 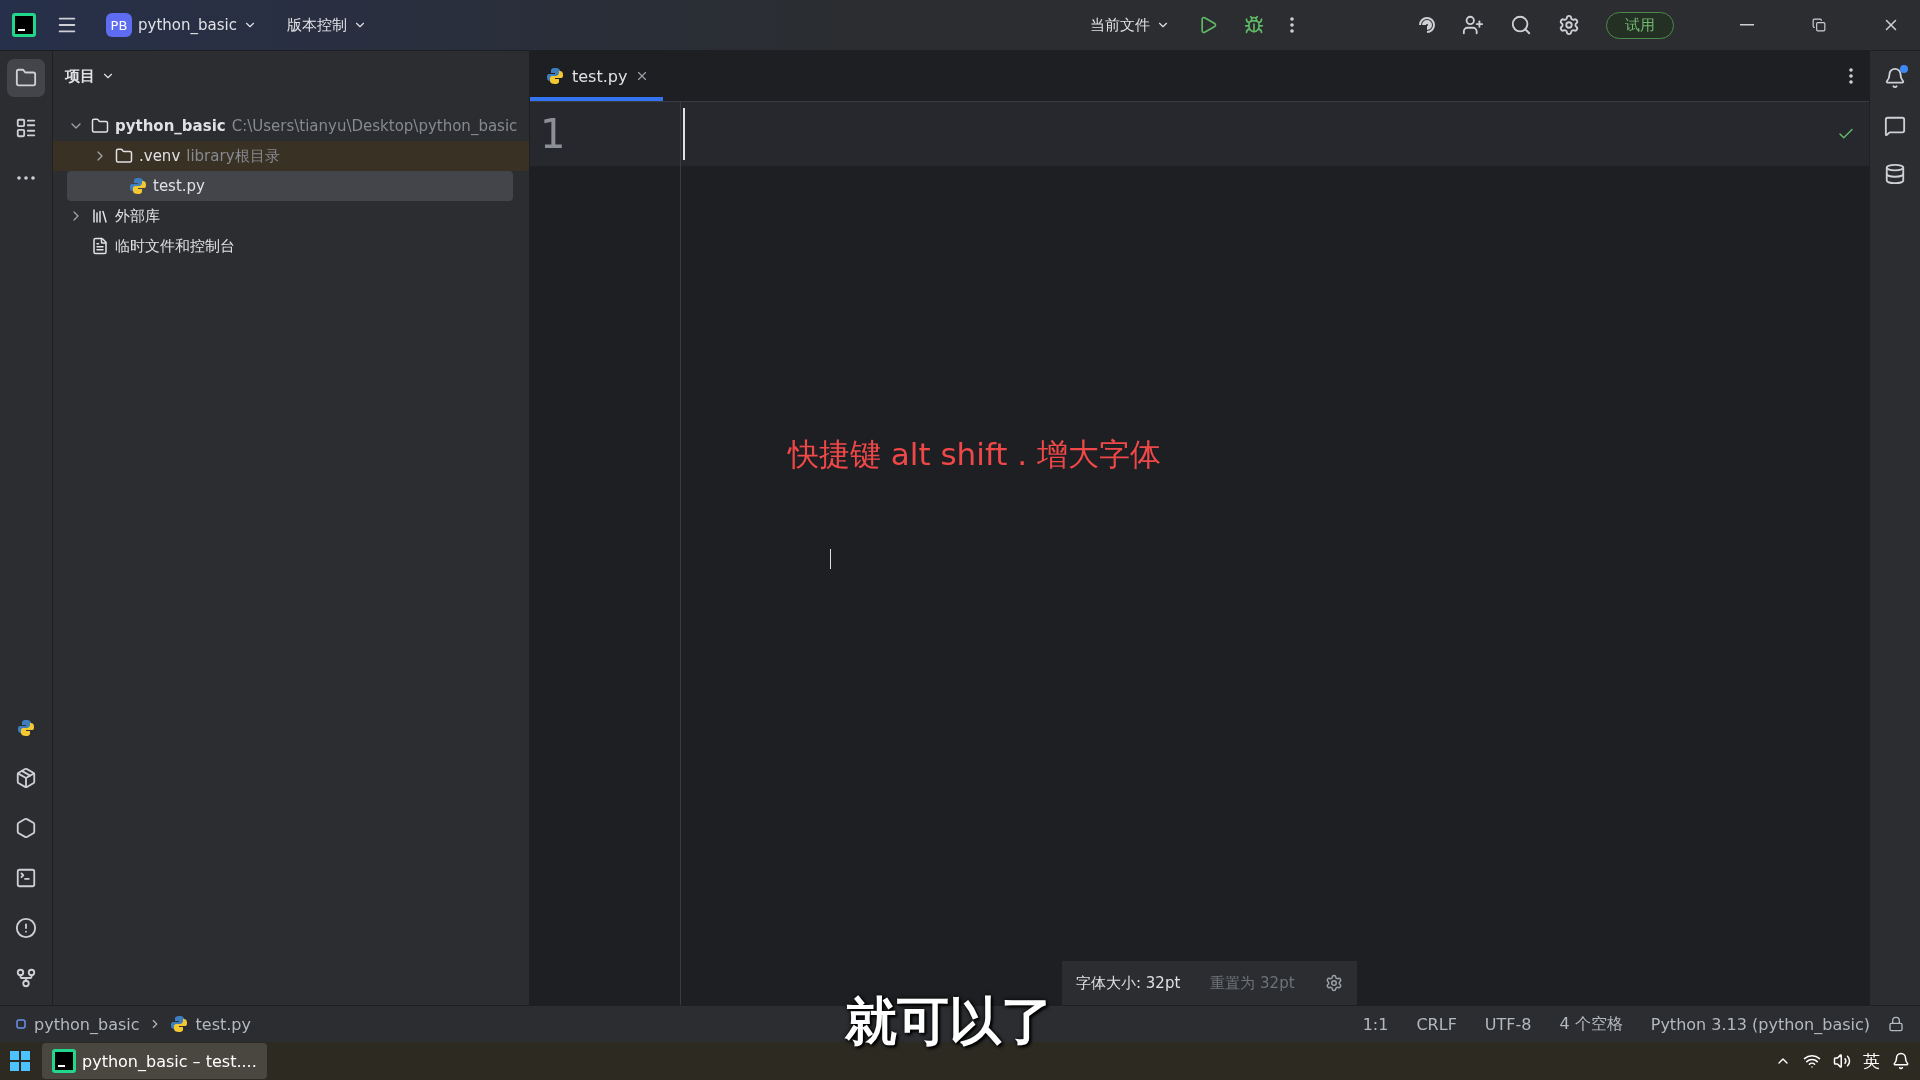 What do you see at coordinates (1842, 1061) in the screenshot?
I see `volume-icon` at bounding box center [1842, 1061].